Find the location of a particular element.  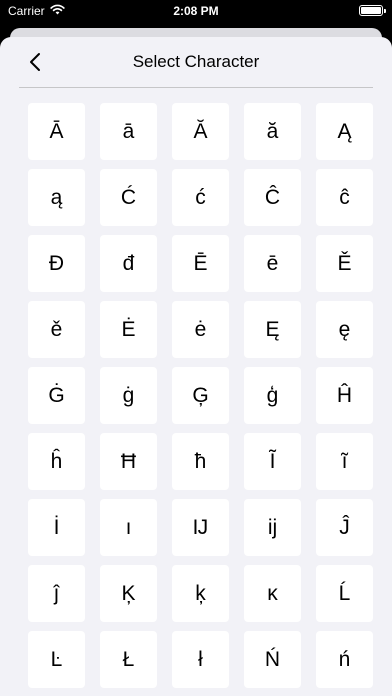

character-cell: ĉ is located at coordinates (344, 197).